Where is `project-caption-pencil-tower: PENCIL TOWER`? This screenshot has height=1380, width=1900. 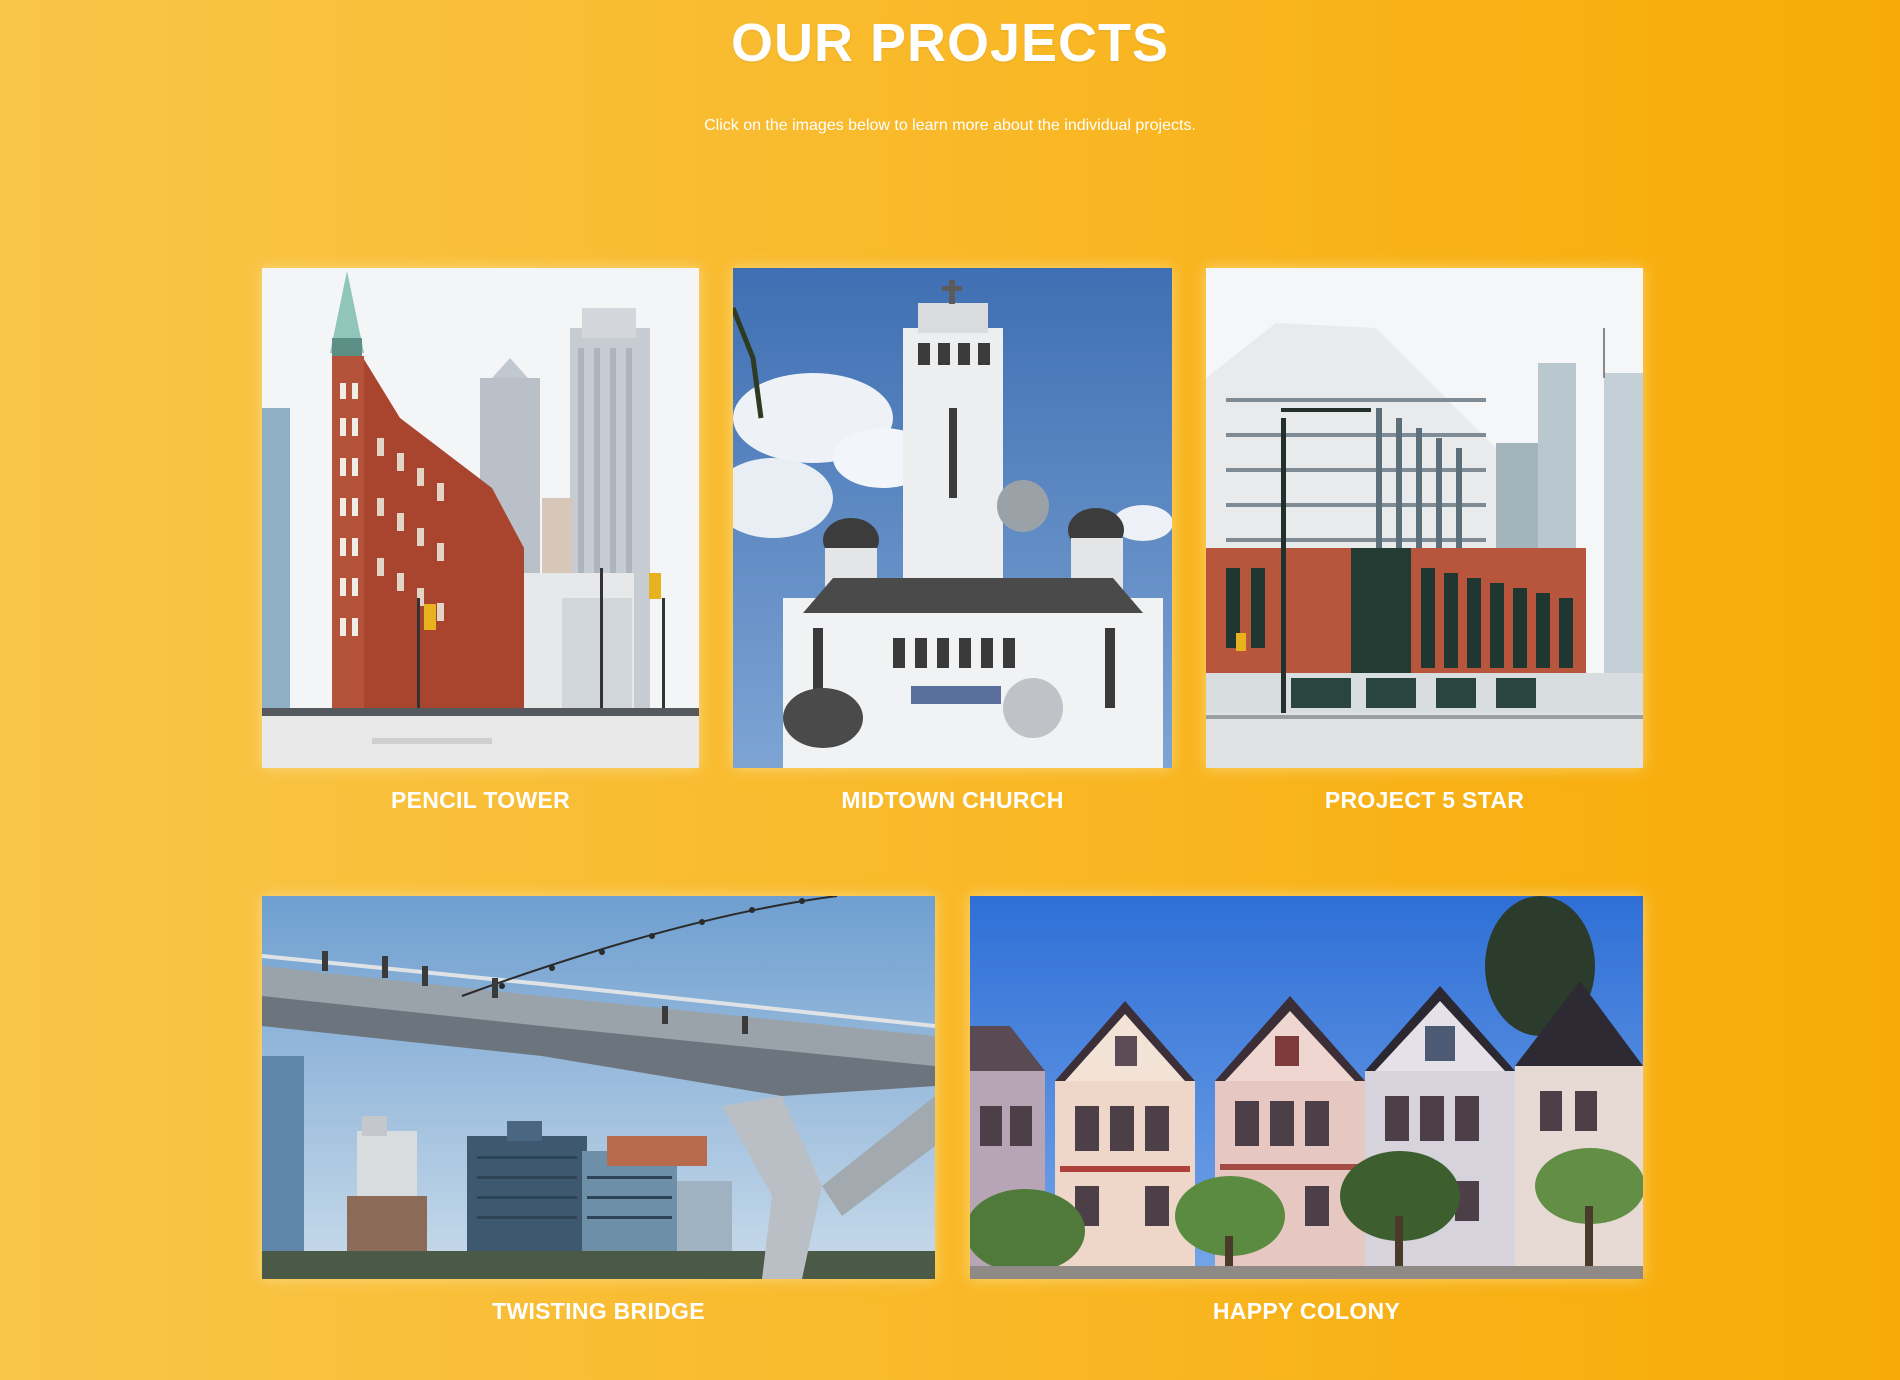 project-caption-pencil-tower: PENCIL TOWER is located at coordinates (480, 800).